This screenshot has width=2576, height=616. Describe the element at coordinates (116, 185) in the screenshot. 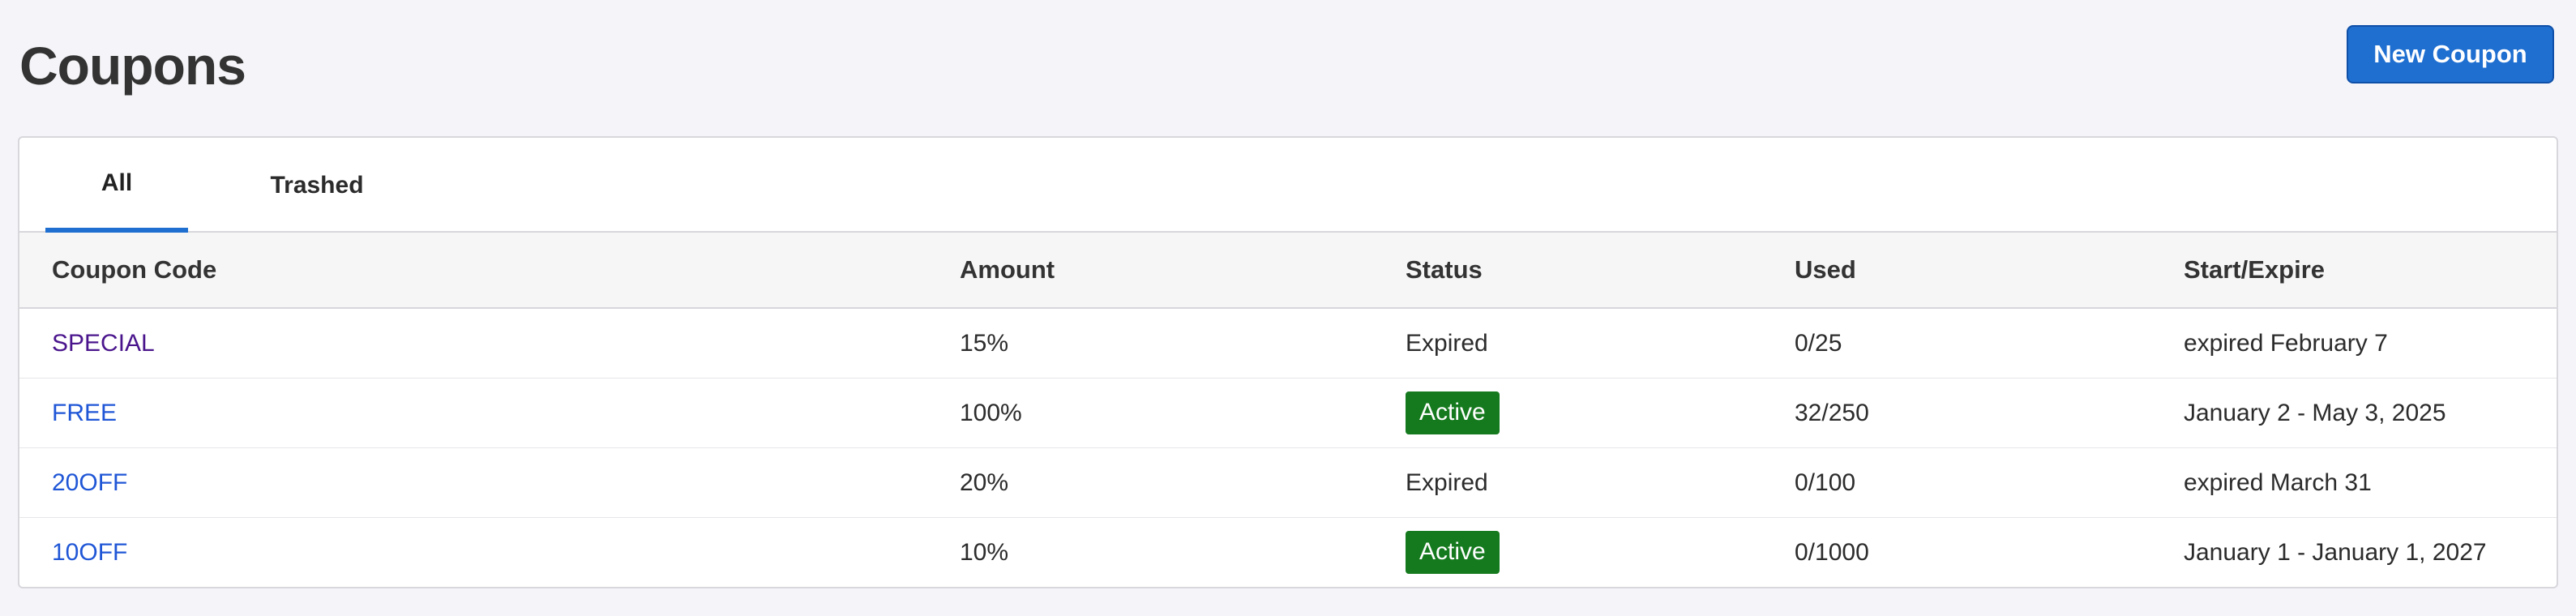

I see `tab-all: All` at that location.